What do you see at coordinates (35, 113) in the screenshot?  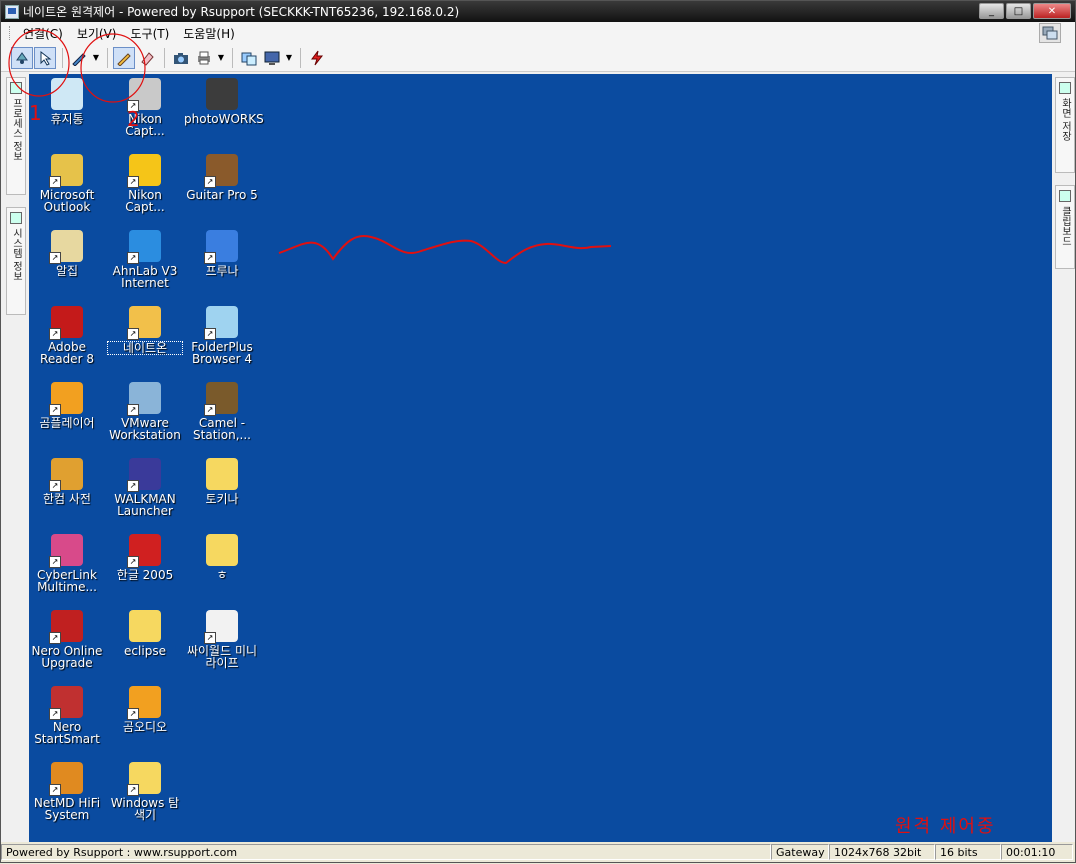 I see `annotation-number-1: 1` at bounding box center [35, 113].